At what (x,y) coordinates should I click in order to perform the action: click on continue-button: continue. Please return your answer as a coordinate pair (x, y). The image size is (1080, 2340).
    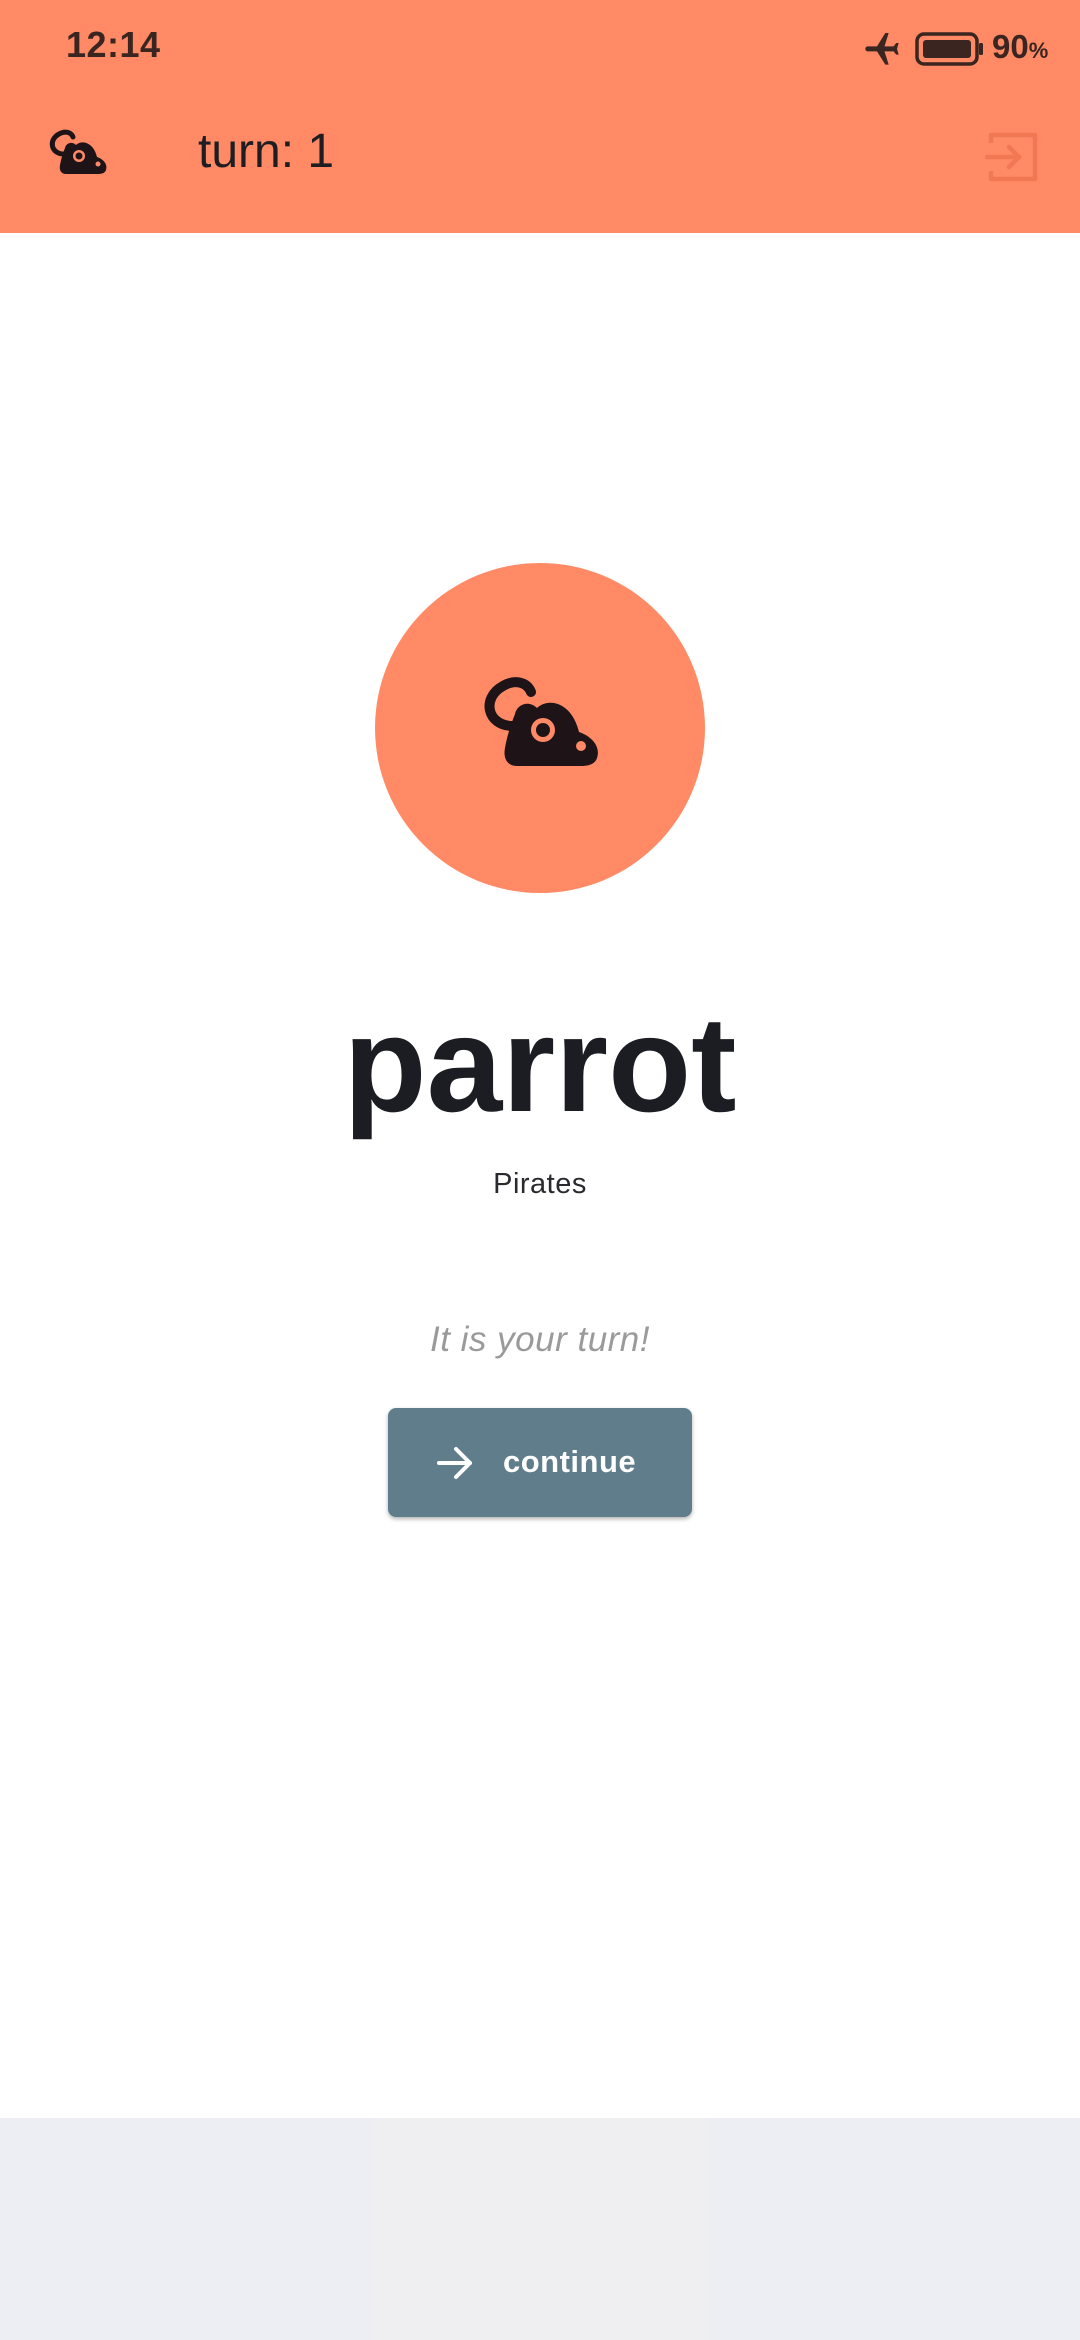
    Looking at the image, I should click on (540, 1462).